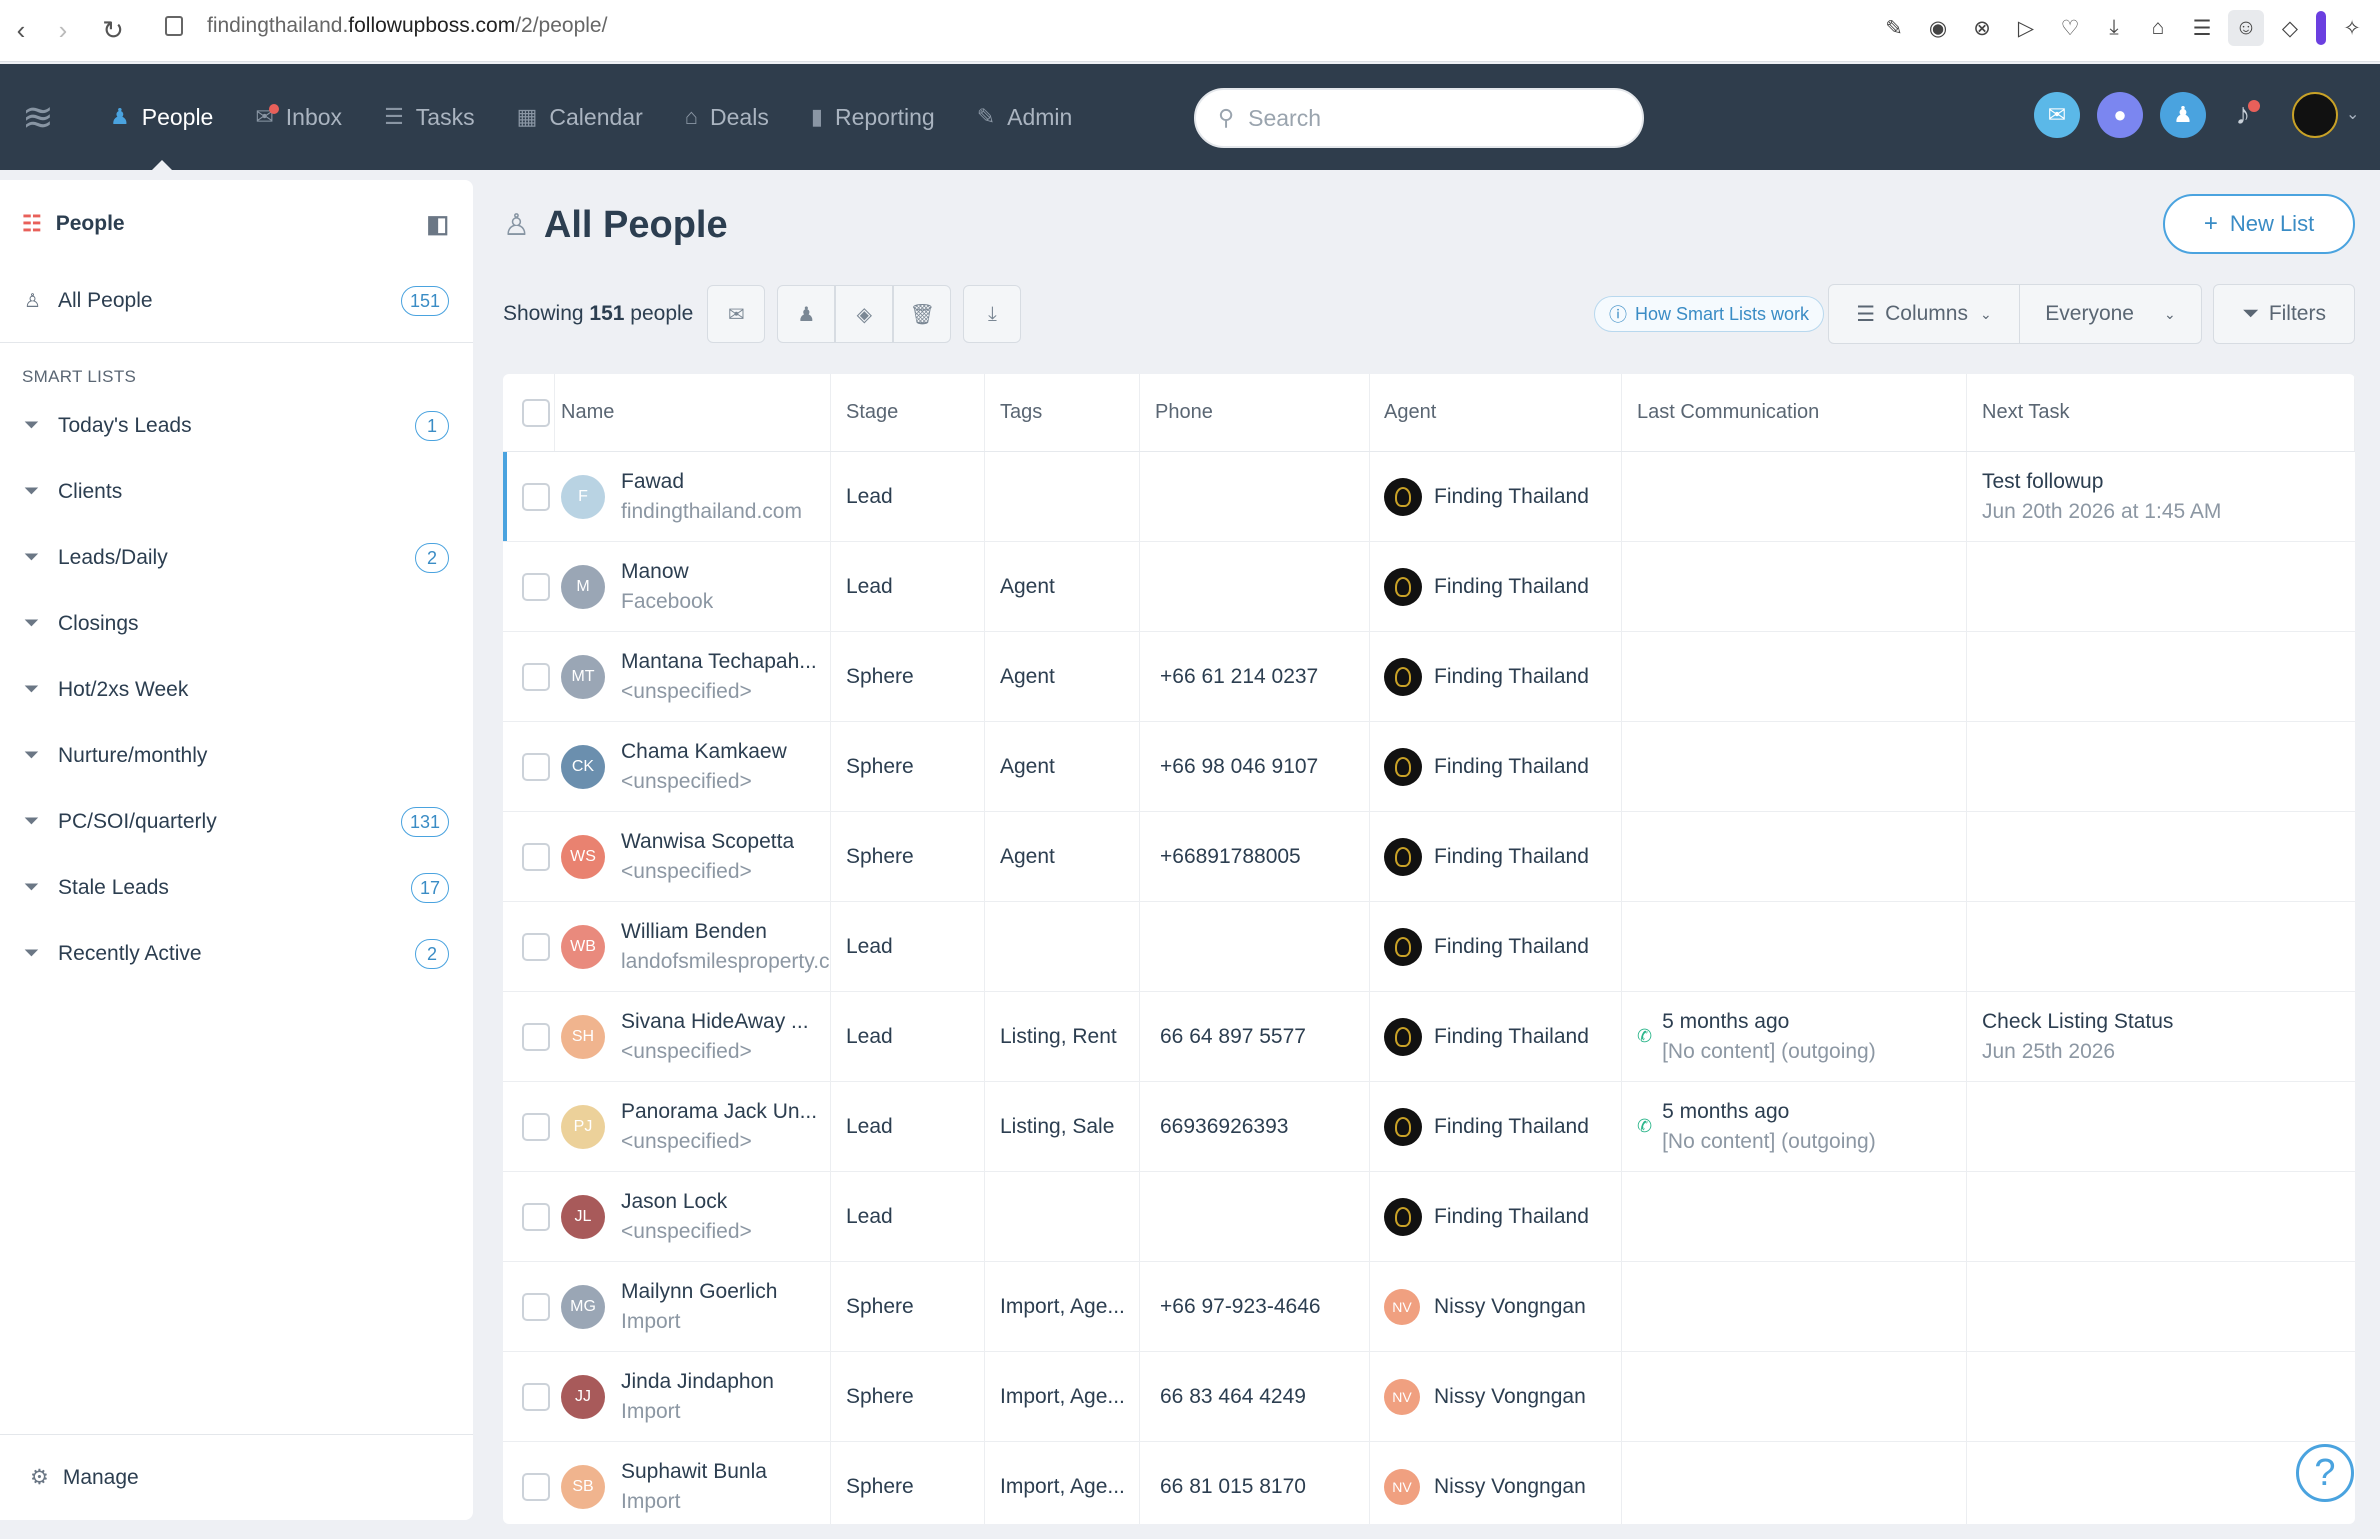 This screenshot has height=1539, width=2380. What do you see at coordinates (873, 117) in the screenshot?
I see `nav-reporting: ▮ Reporting` at bounding box center [873, 117].